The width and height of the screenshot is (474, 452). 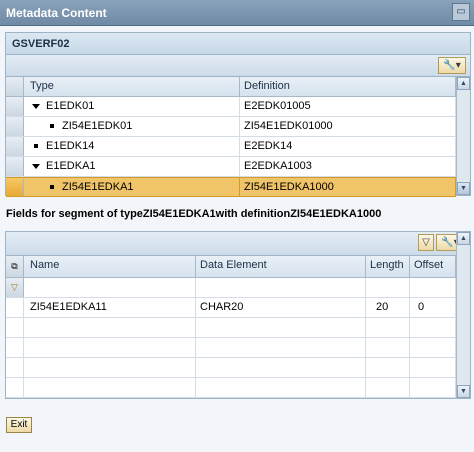 I want to click on row-type: E1EDK14, so click(x=70, y=146).